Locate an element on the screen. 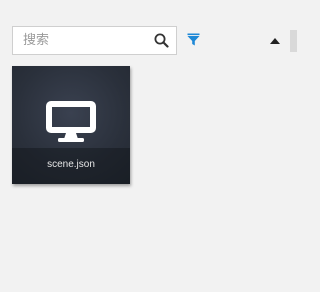 Image resolution: width=320 pixels, height=292 pixels. file-name-label: scene.json is located at coordinates (71, 164).